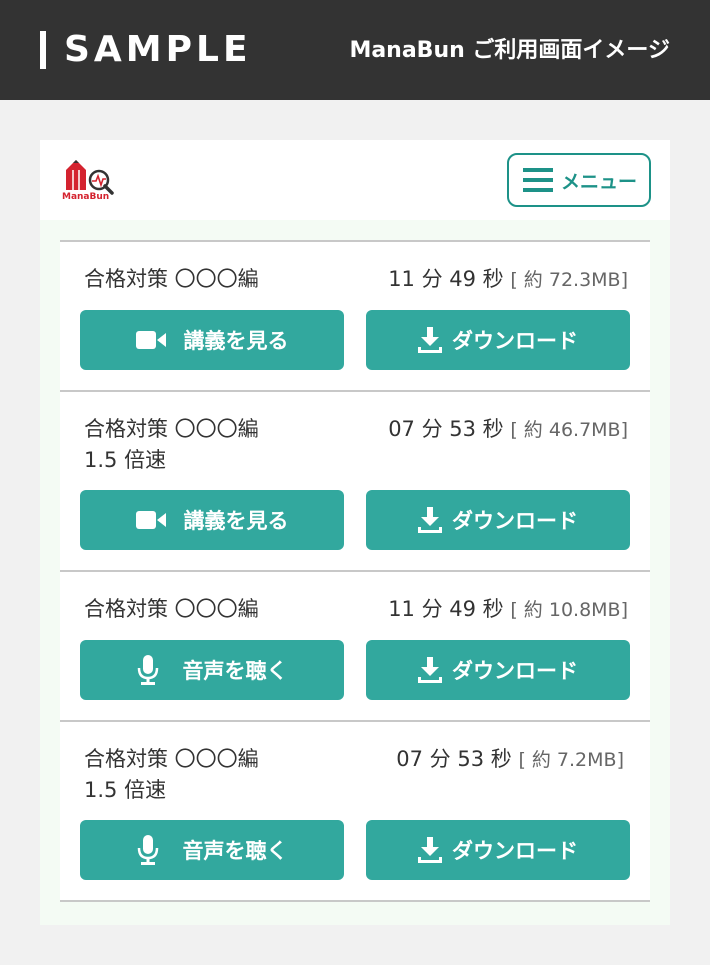  I want to click on sample-banner: SAMPLE ManaBun ご利用画面イメージ, so click(355, 50).